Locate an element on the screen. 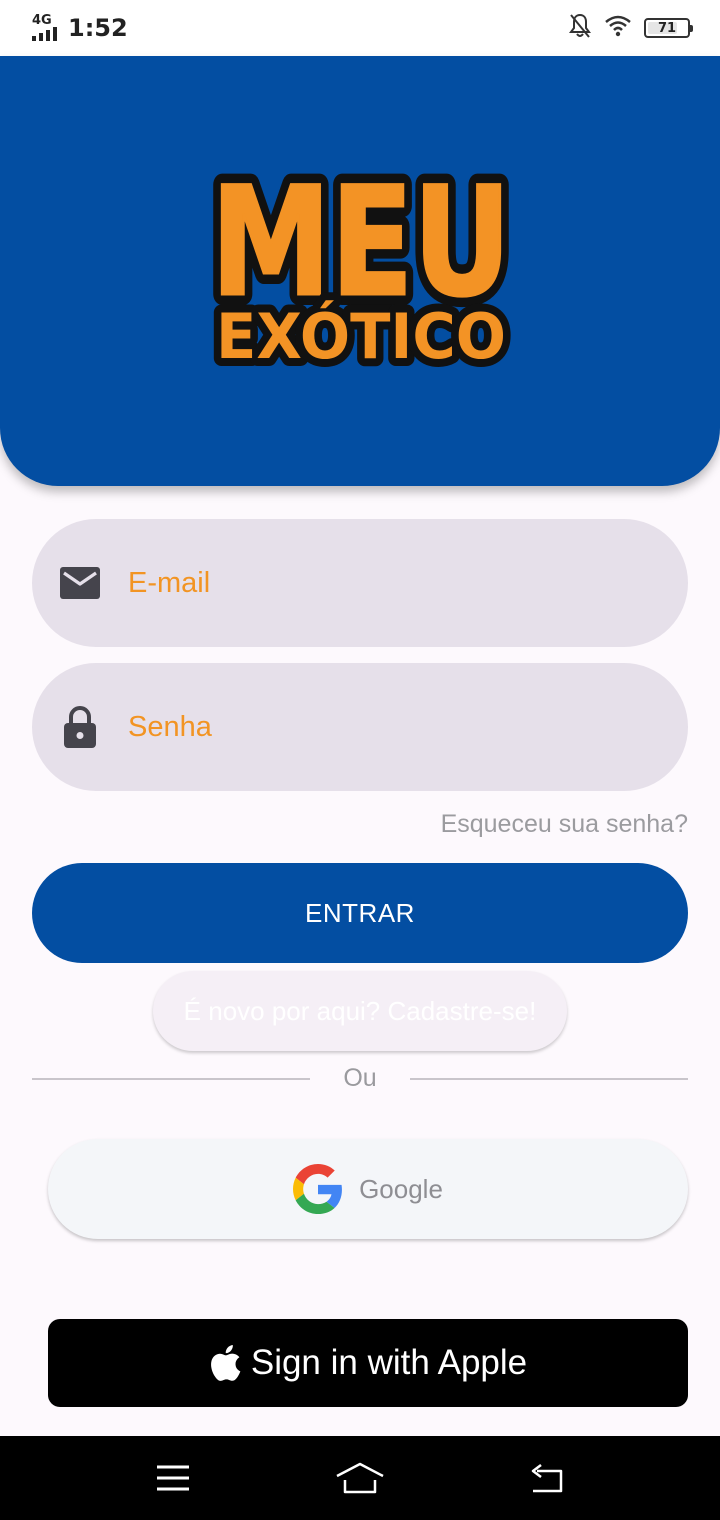 The height and width of the screenshot is (1520, 720). clock: 1:52 is located at coordinates (98, 28).